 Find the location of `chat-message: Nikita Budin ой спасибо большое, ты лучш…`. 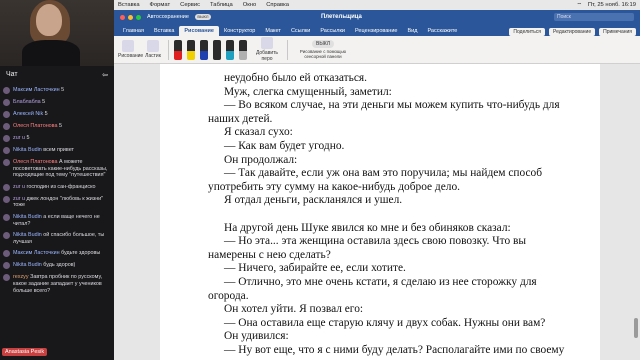

chat-message: Nikita Budin ой спасибо большое, ты лучш… is located at coordinates (57, 238).